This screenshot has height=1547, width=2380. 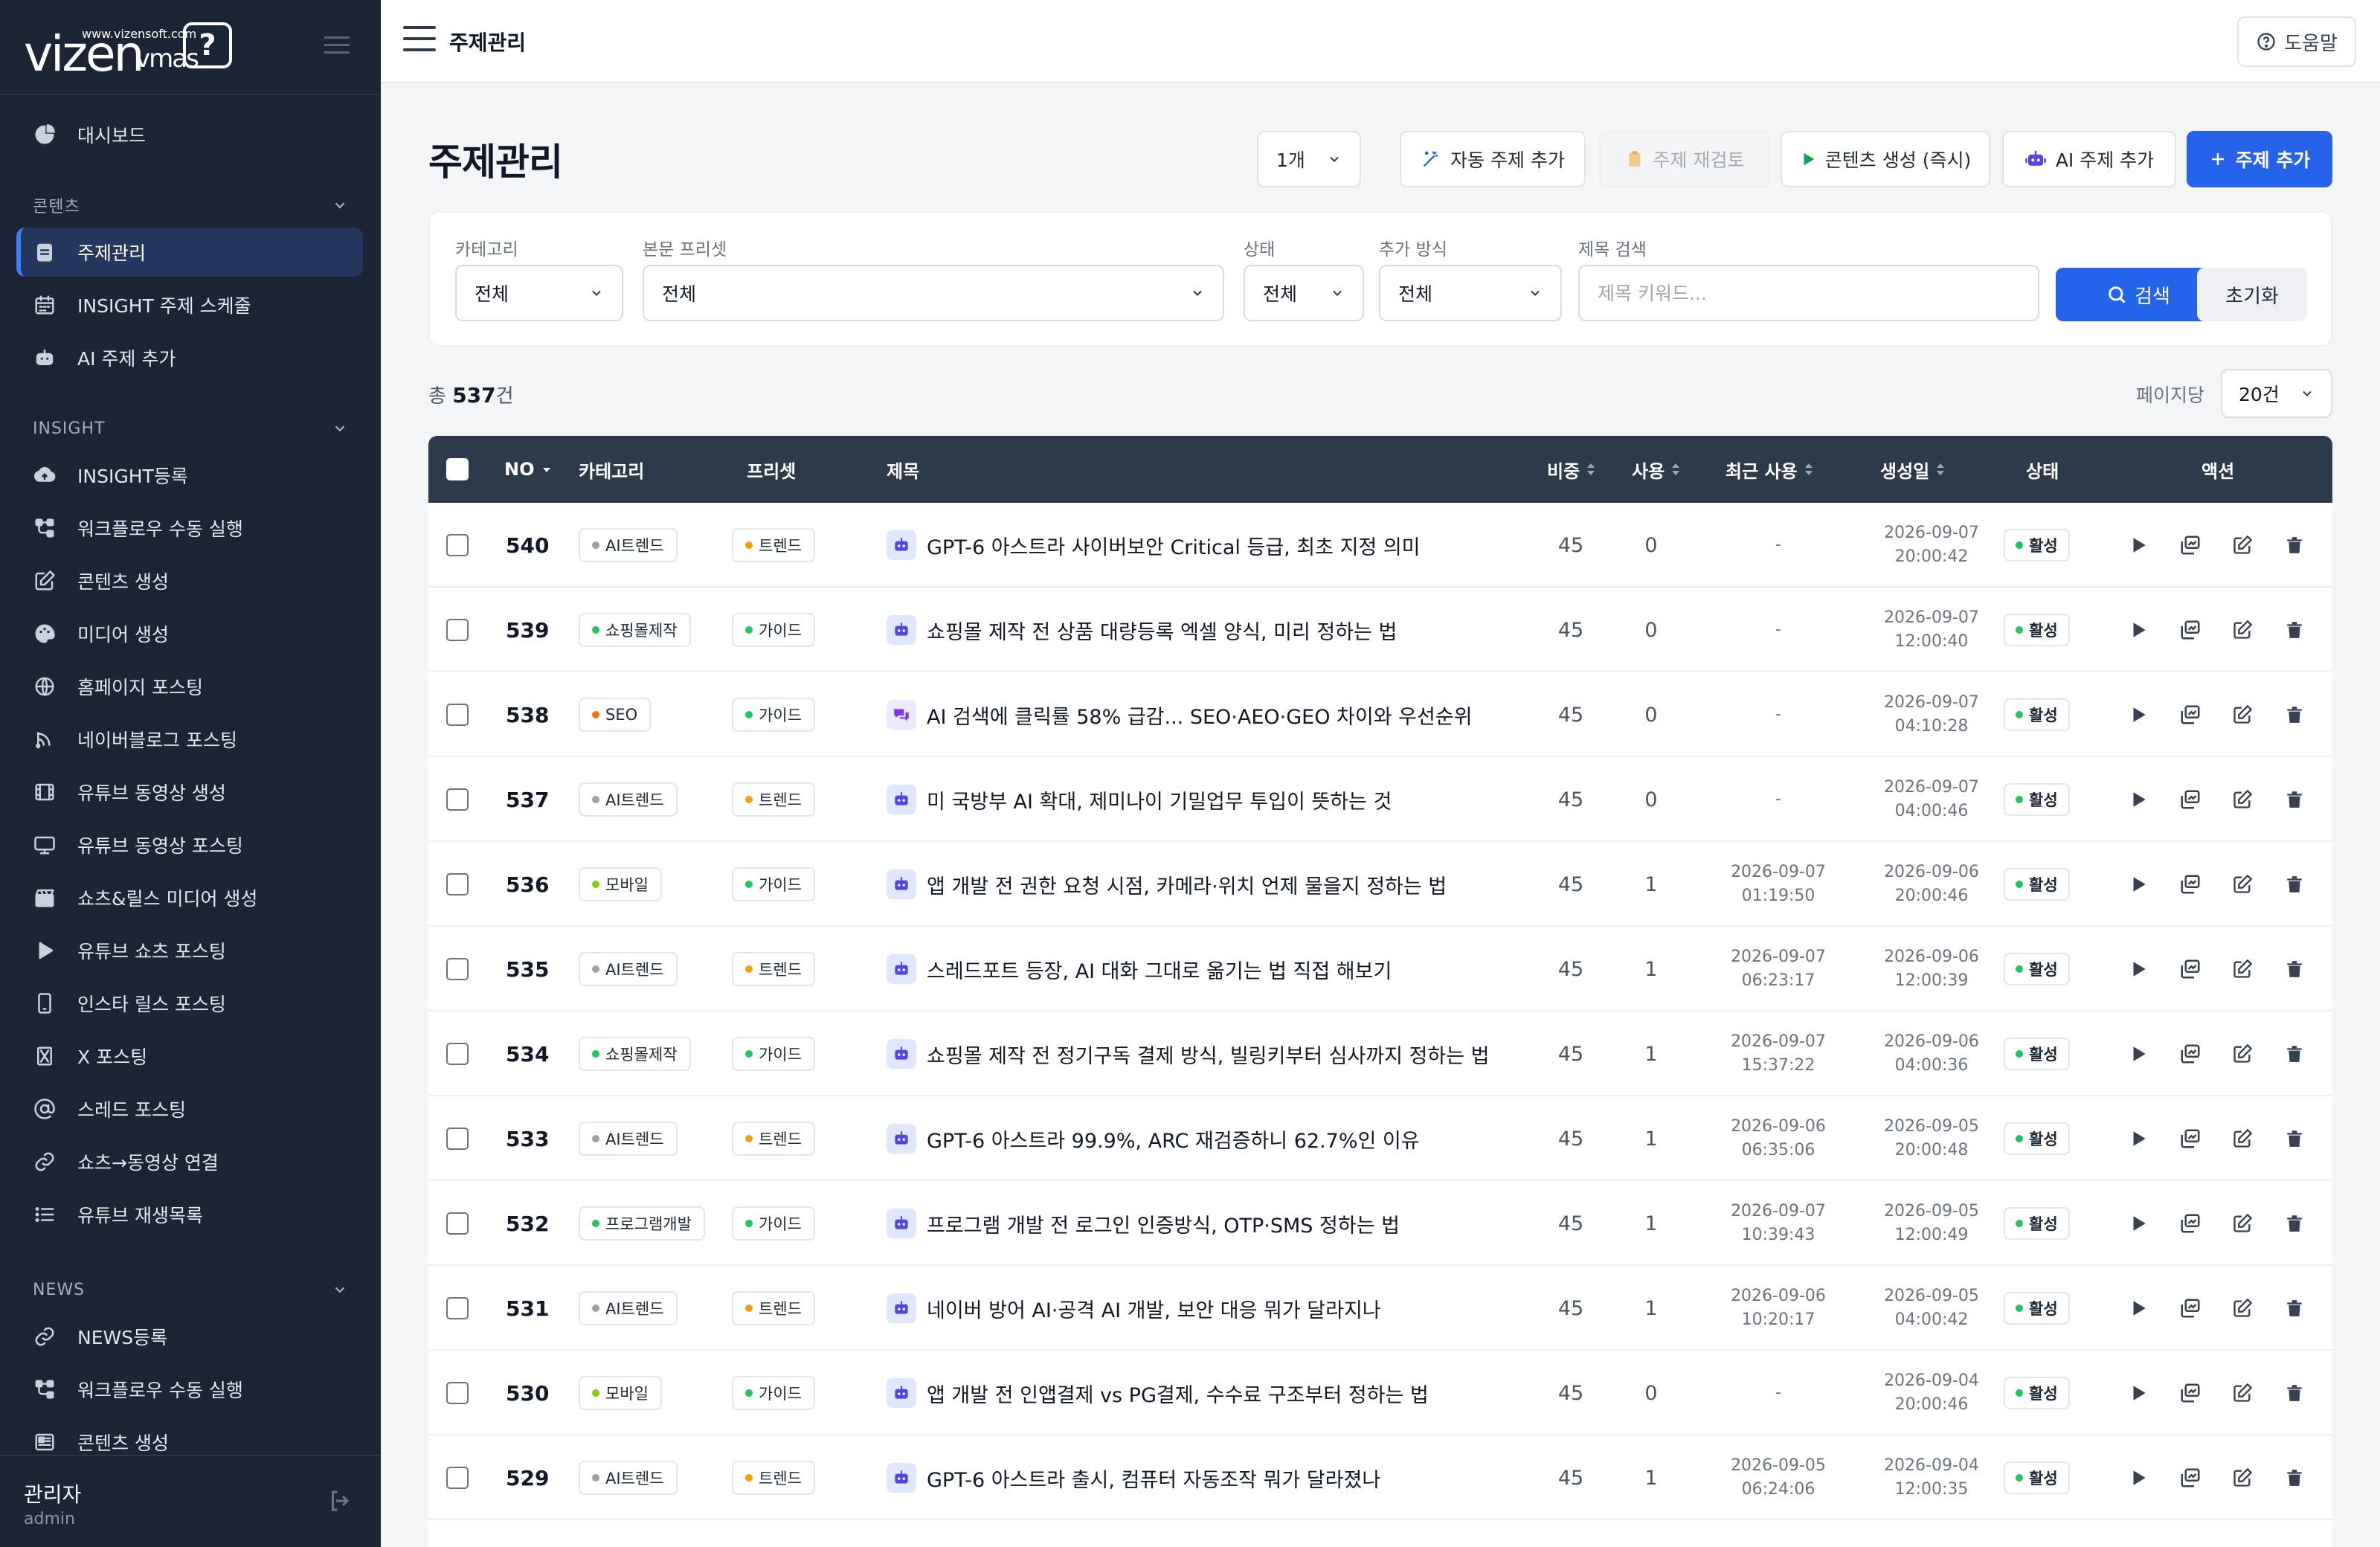 I want to click on row-title: 프로그램 개발 전 로그인 인증방식, OTP·SMS 정하는 법, so click(x=1143, y=1224).